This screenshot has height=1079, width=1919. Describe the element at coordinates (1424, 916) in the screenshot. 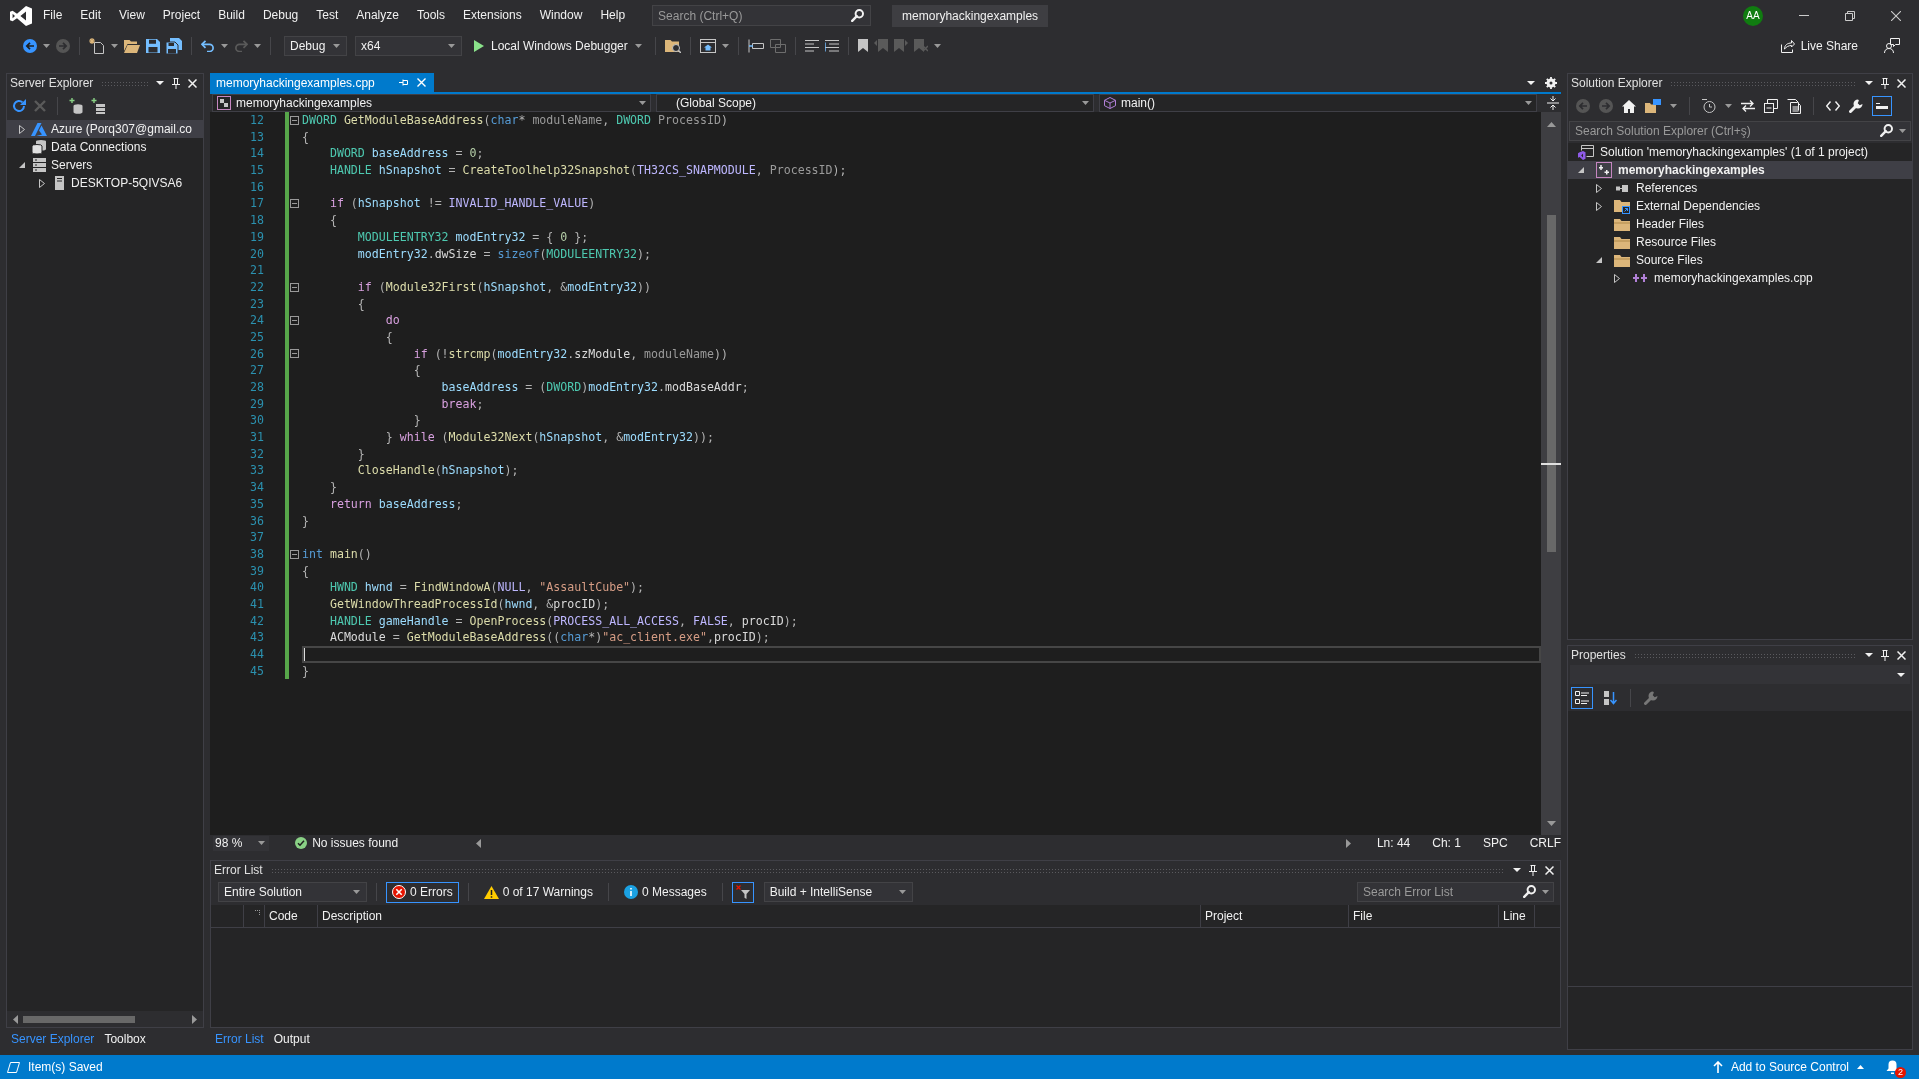

I see `column-header: File` at that location.